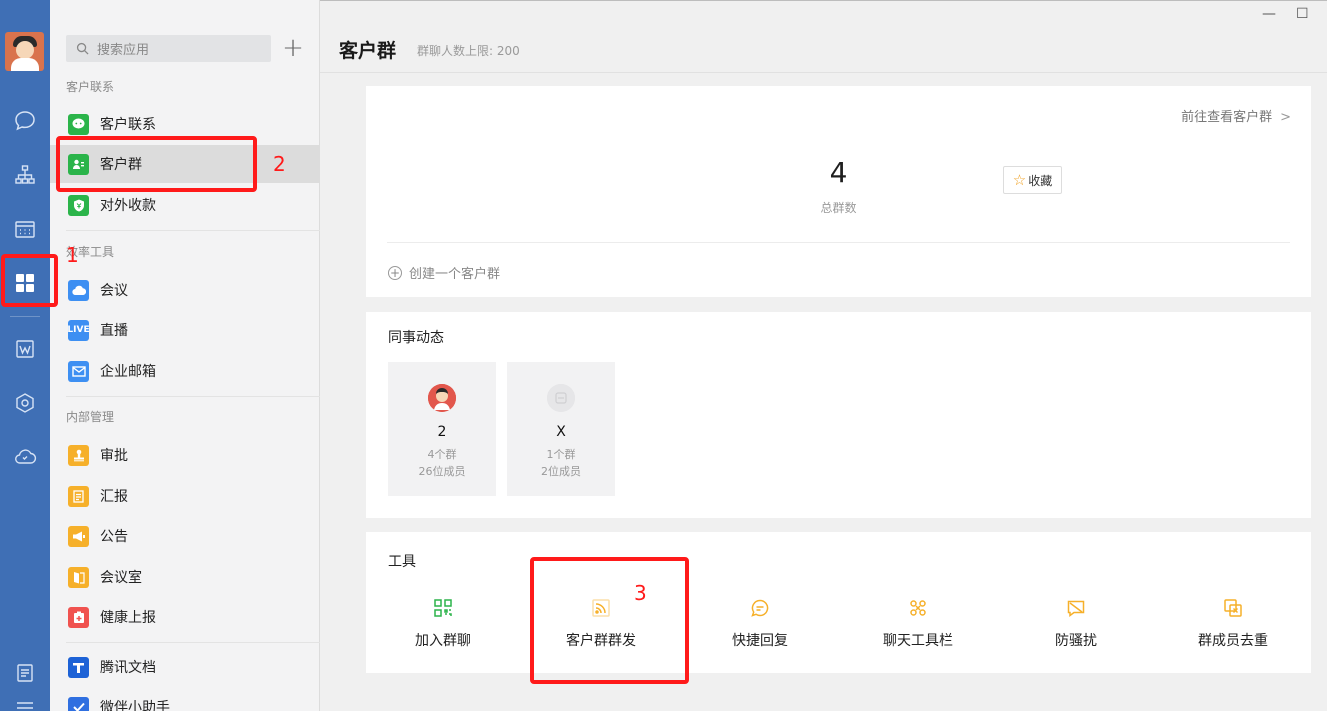  I want to click on view-customer-groups-link: 前往查看客户群 >, so click(1236, 115).